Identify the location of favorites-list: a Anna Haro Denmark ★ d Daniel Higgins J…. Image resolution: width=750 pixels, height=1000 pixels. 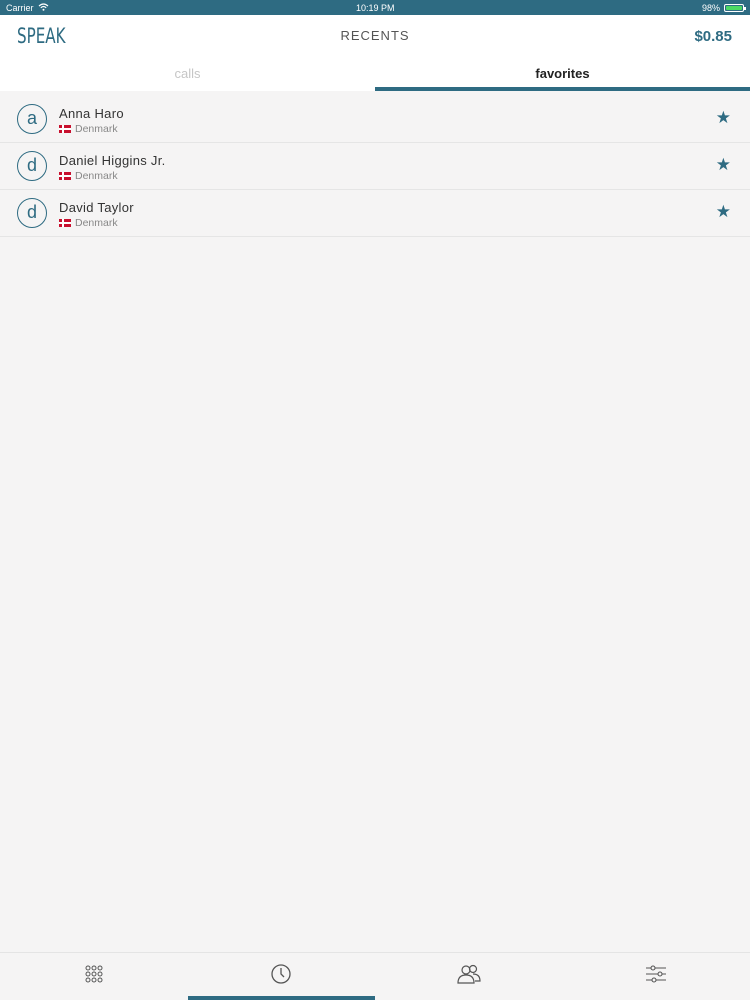
(375, 166).